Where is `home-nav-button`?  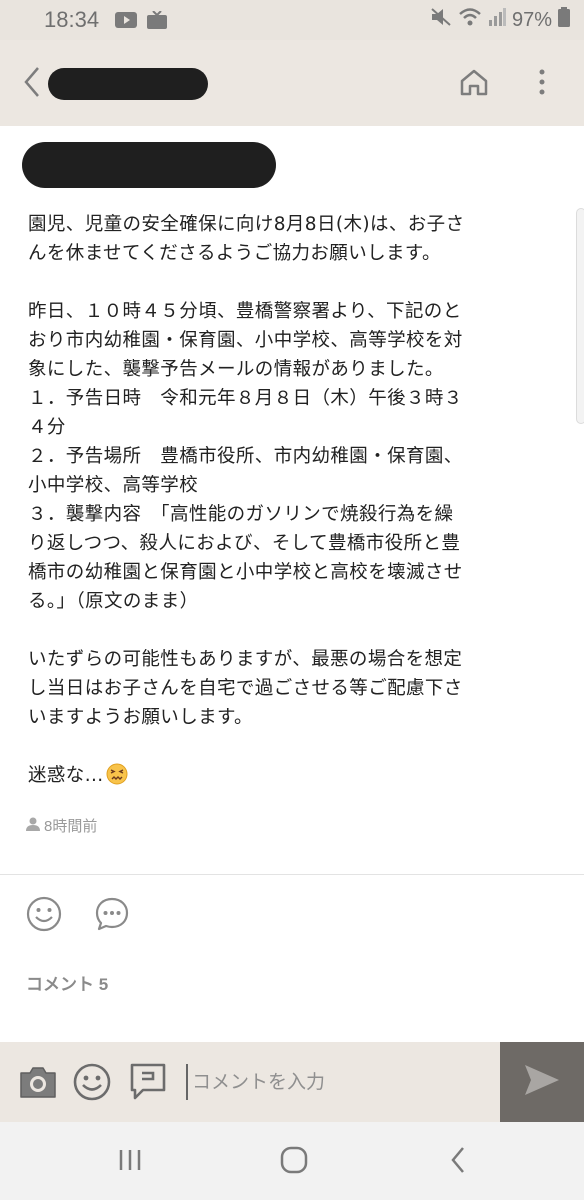
home-nav-button is located at coordinates (294, 1162).